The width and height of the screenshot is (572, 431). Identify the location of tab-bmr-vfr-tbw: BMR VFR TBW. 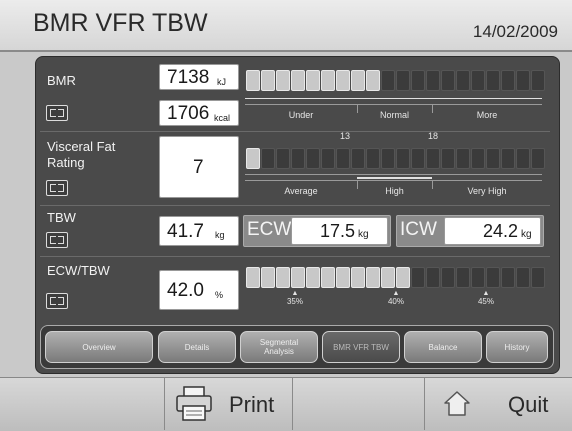
(361, 347).